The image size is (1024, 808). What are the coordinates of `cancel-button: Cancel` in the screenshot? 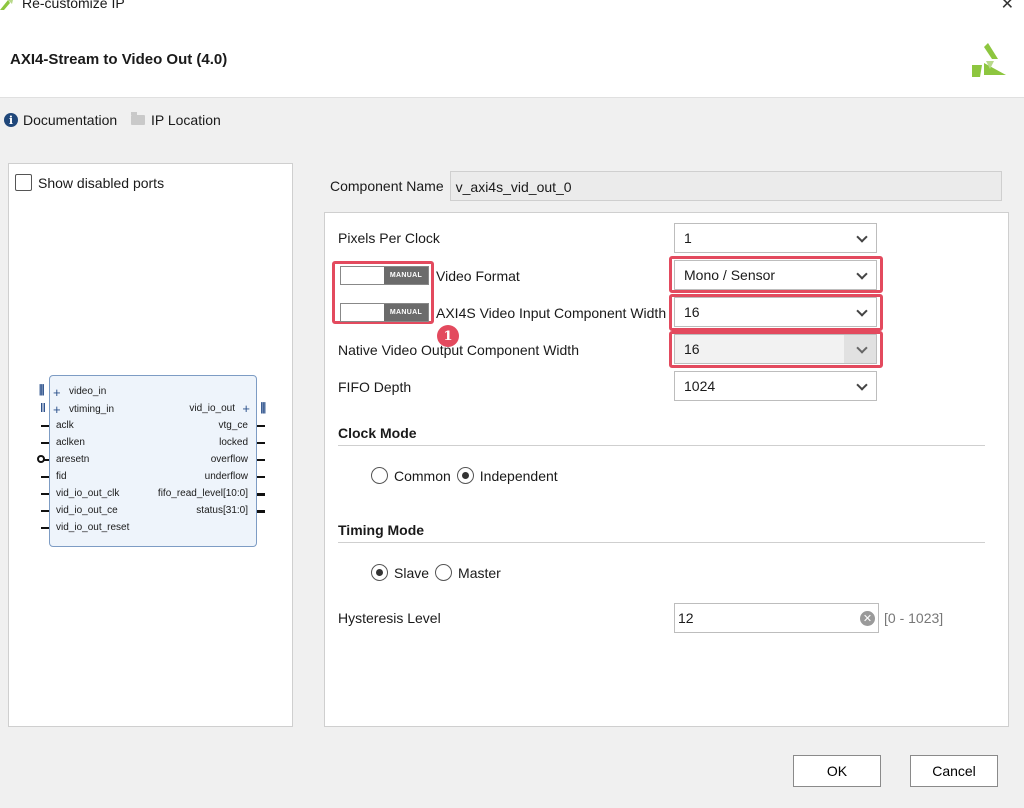 It's located at (954, 771).